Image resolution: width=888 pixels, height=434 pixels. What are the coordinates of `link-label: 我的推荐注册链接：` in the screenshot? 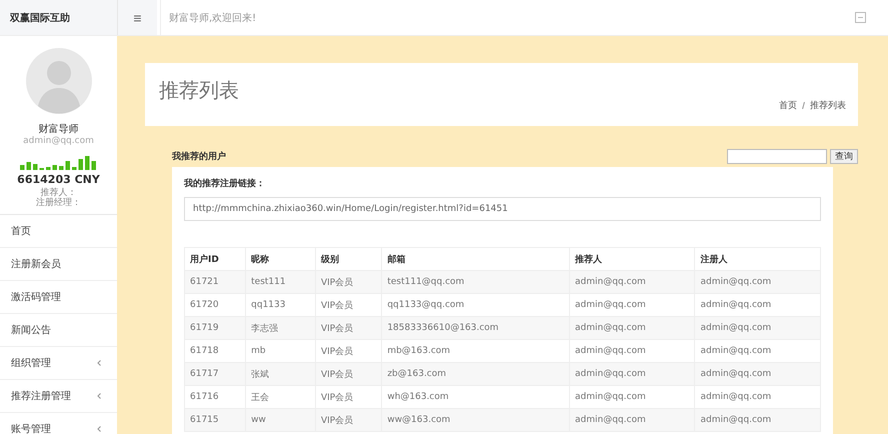 It's located at (225, 183).